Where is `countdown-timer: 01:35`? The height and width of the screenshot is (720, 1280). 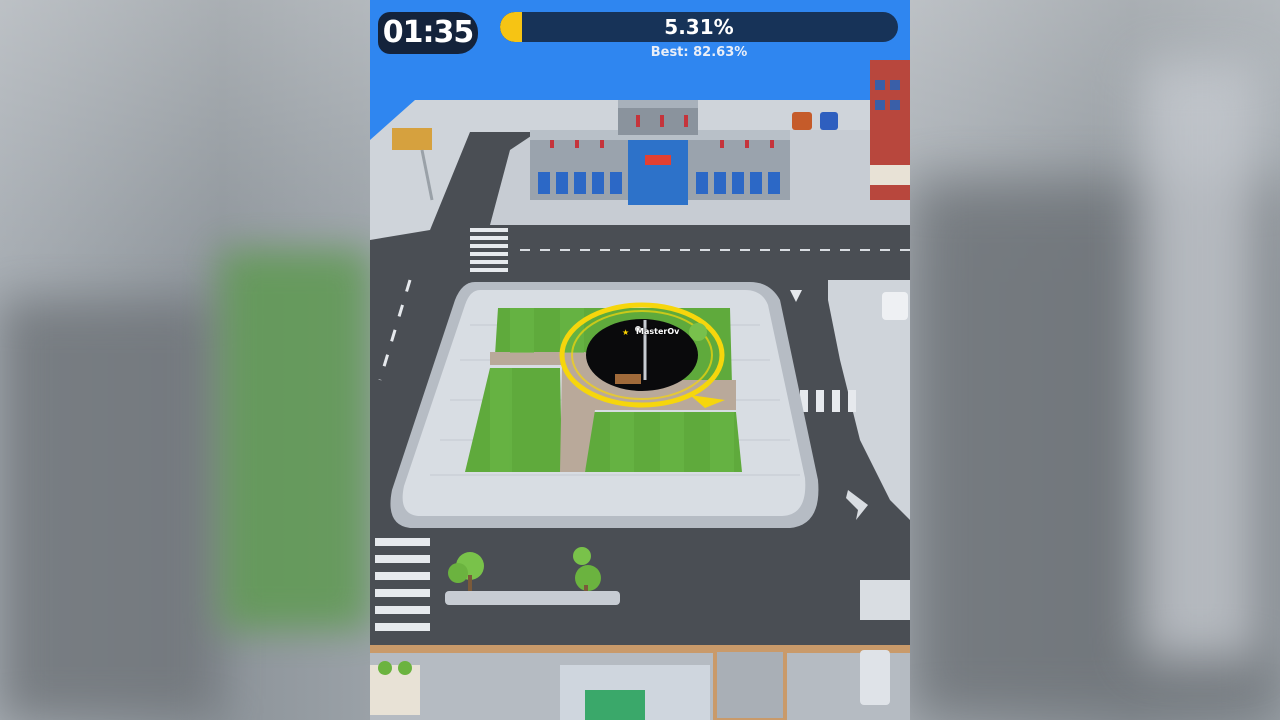
countdown-timer: 01:35 is located at coordinates (428, 33).